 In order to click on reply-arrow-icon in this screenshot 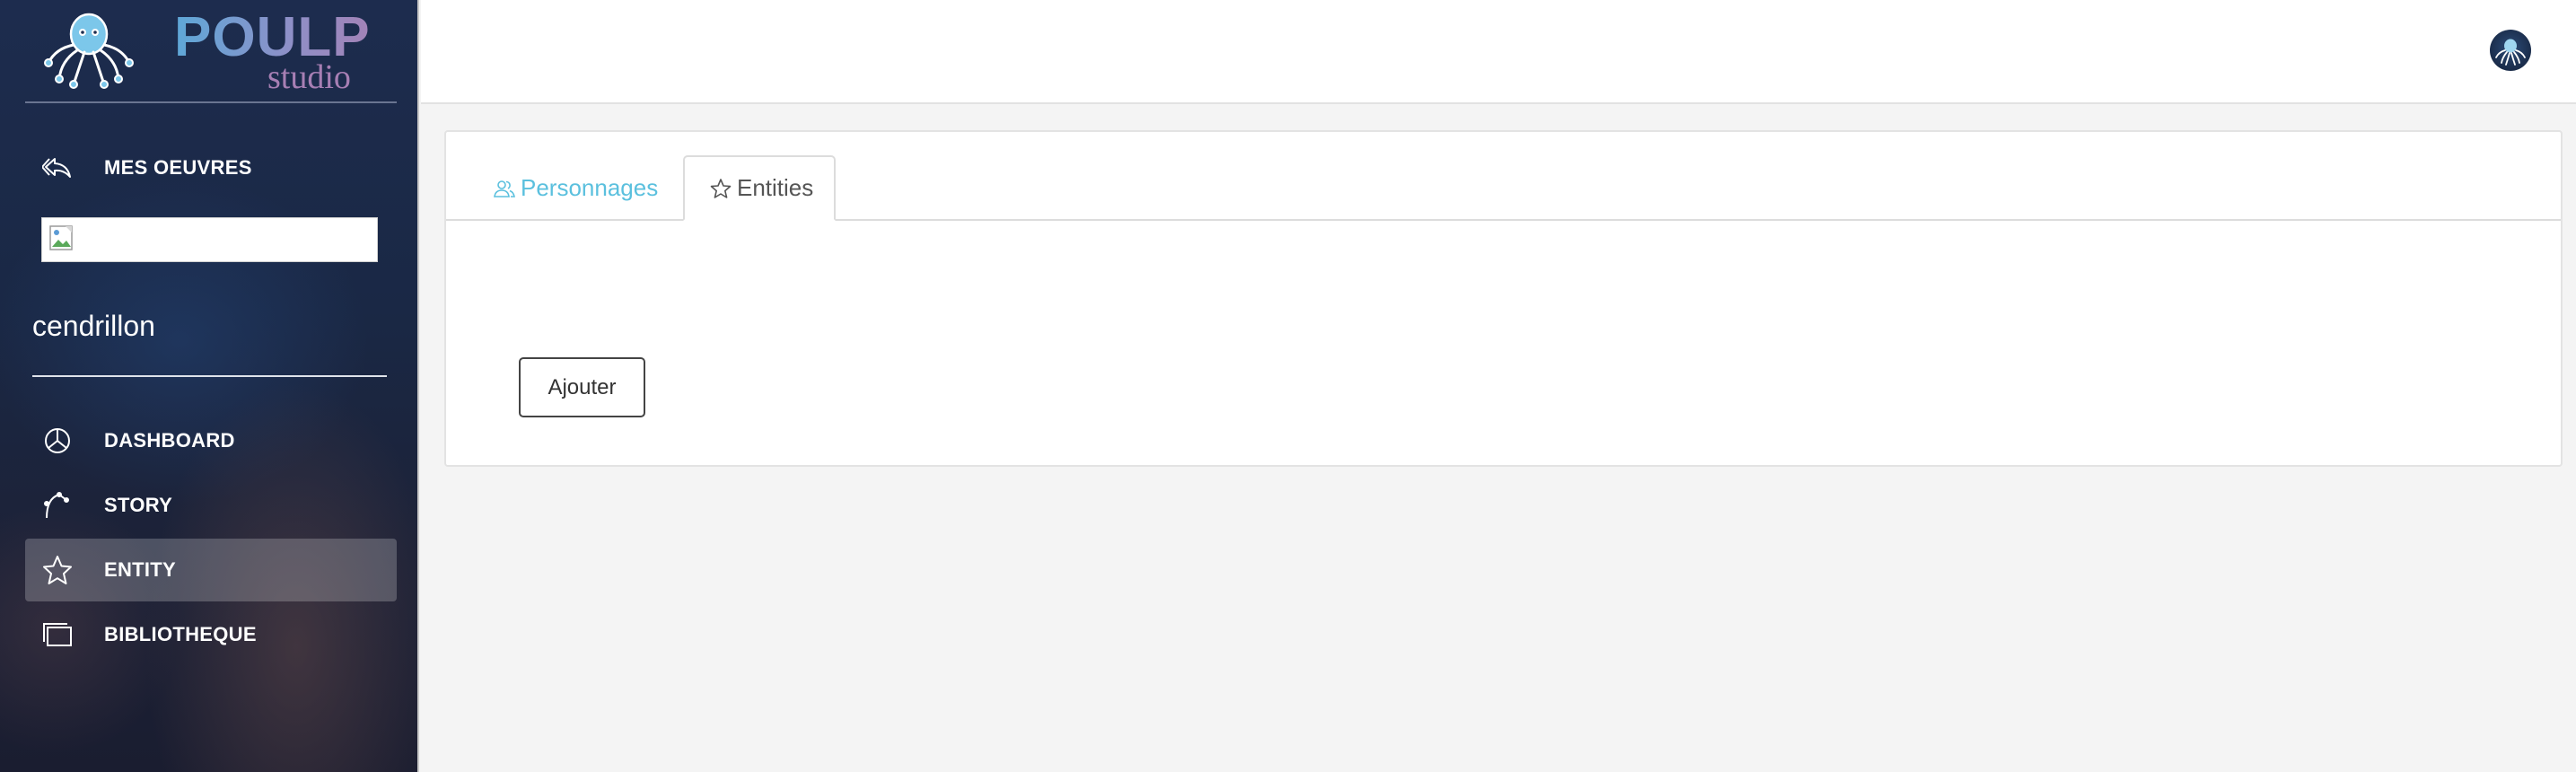, I will do `click(57, 168)`.